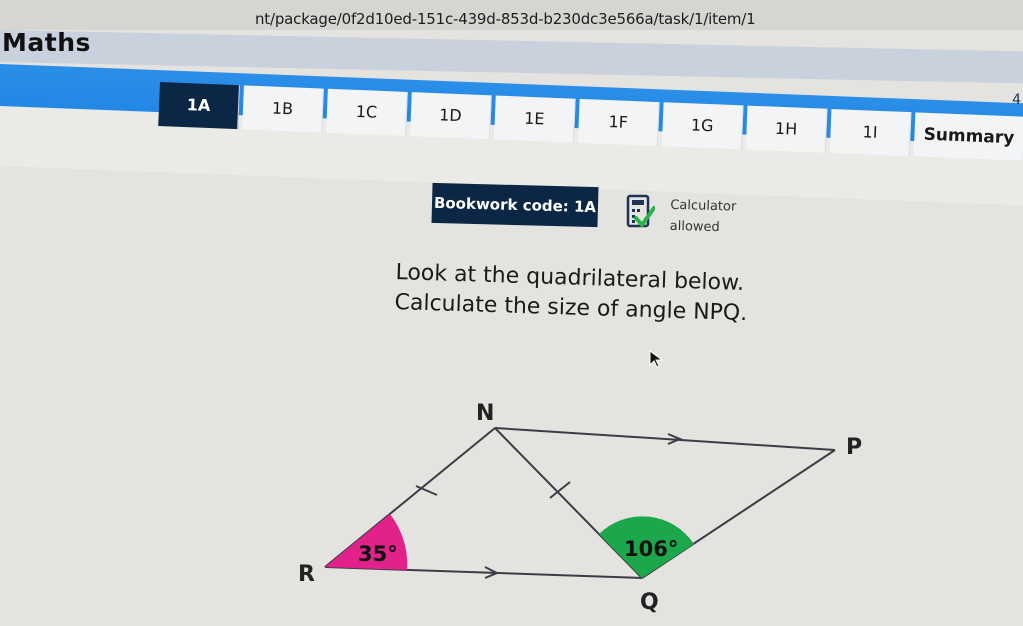 The image size is (1023, 626). What do you see at coordinates (367, 112) in the screenshot?
I see `tab-1c: 1C` at bounding box center [367, 112].